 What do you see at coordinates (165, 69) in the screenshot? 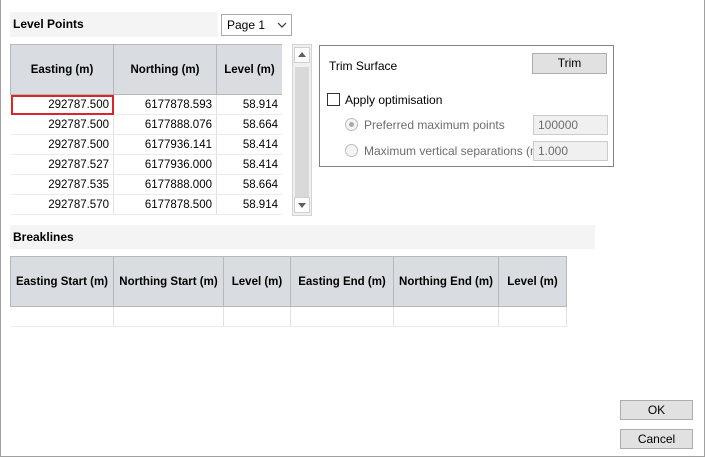
I see `column-header-northing: Northing (m)` at bounding box center [165, 69].